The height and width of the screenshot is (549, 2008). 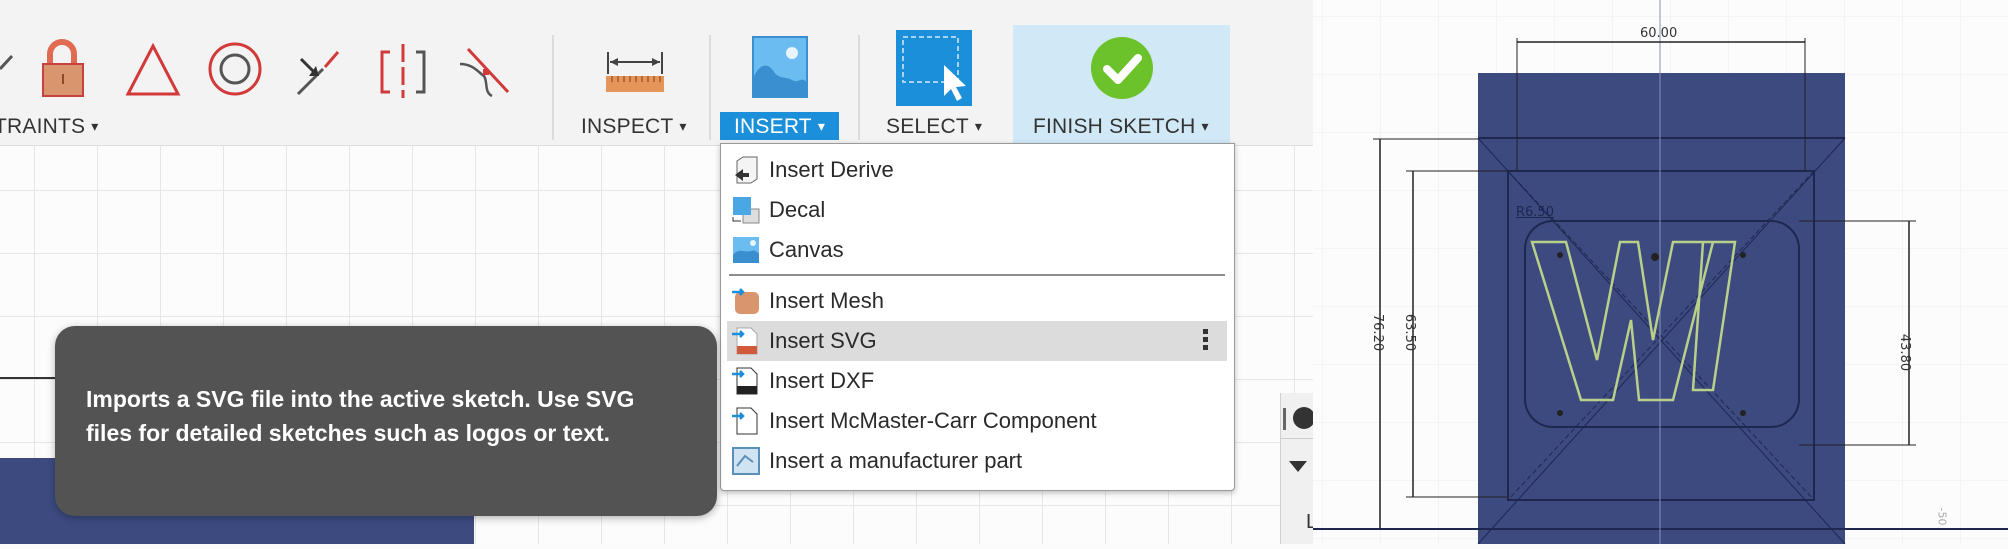 I want to click on menu-item-label: Insert DXF, so click(x=822, y=380).